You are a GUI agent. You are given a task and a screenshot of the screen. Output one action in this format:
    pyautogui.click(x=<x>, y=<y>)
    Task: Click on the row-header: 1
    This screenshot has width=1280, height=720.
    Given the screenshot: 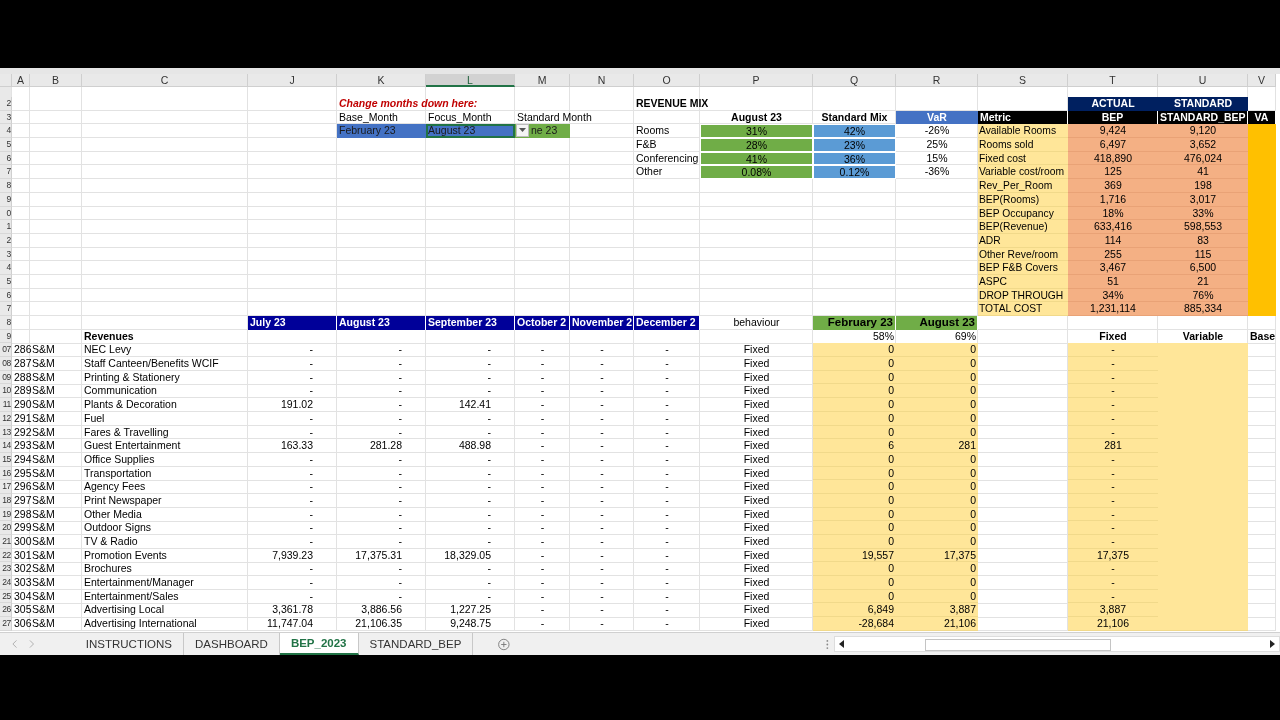 What is the action you would take?
    pyautogui.click(x=6, y=227)
    